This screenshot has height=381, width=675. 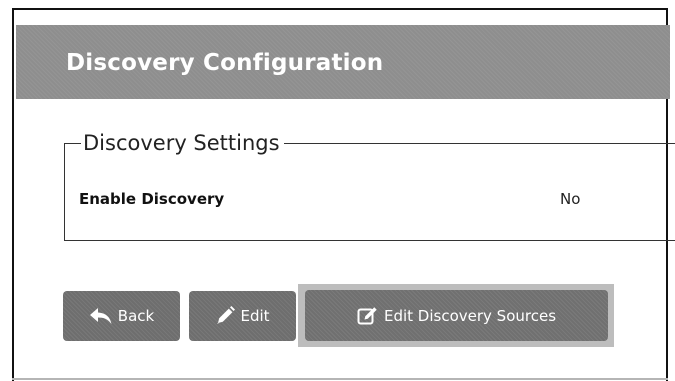 I want to click on enable-discovery-label: Enable Discovery, so click(x=152, y=199).